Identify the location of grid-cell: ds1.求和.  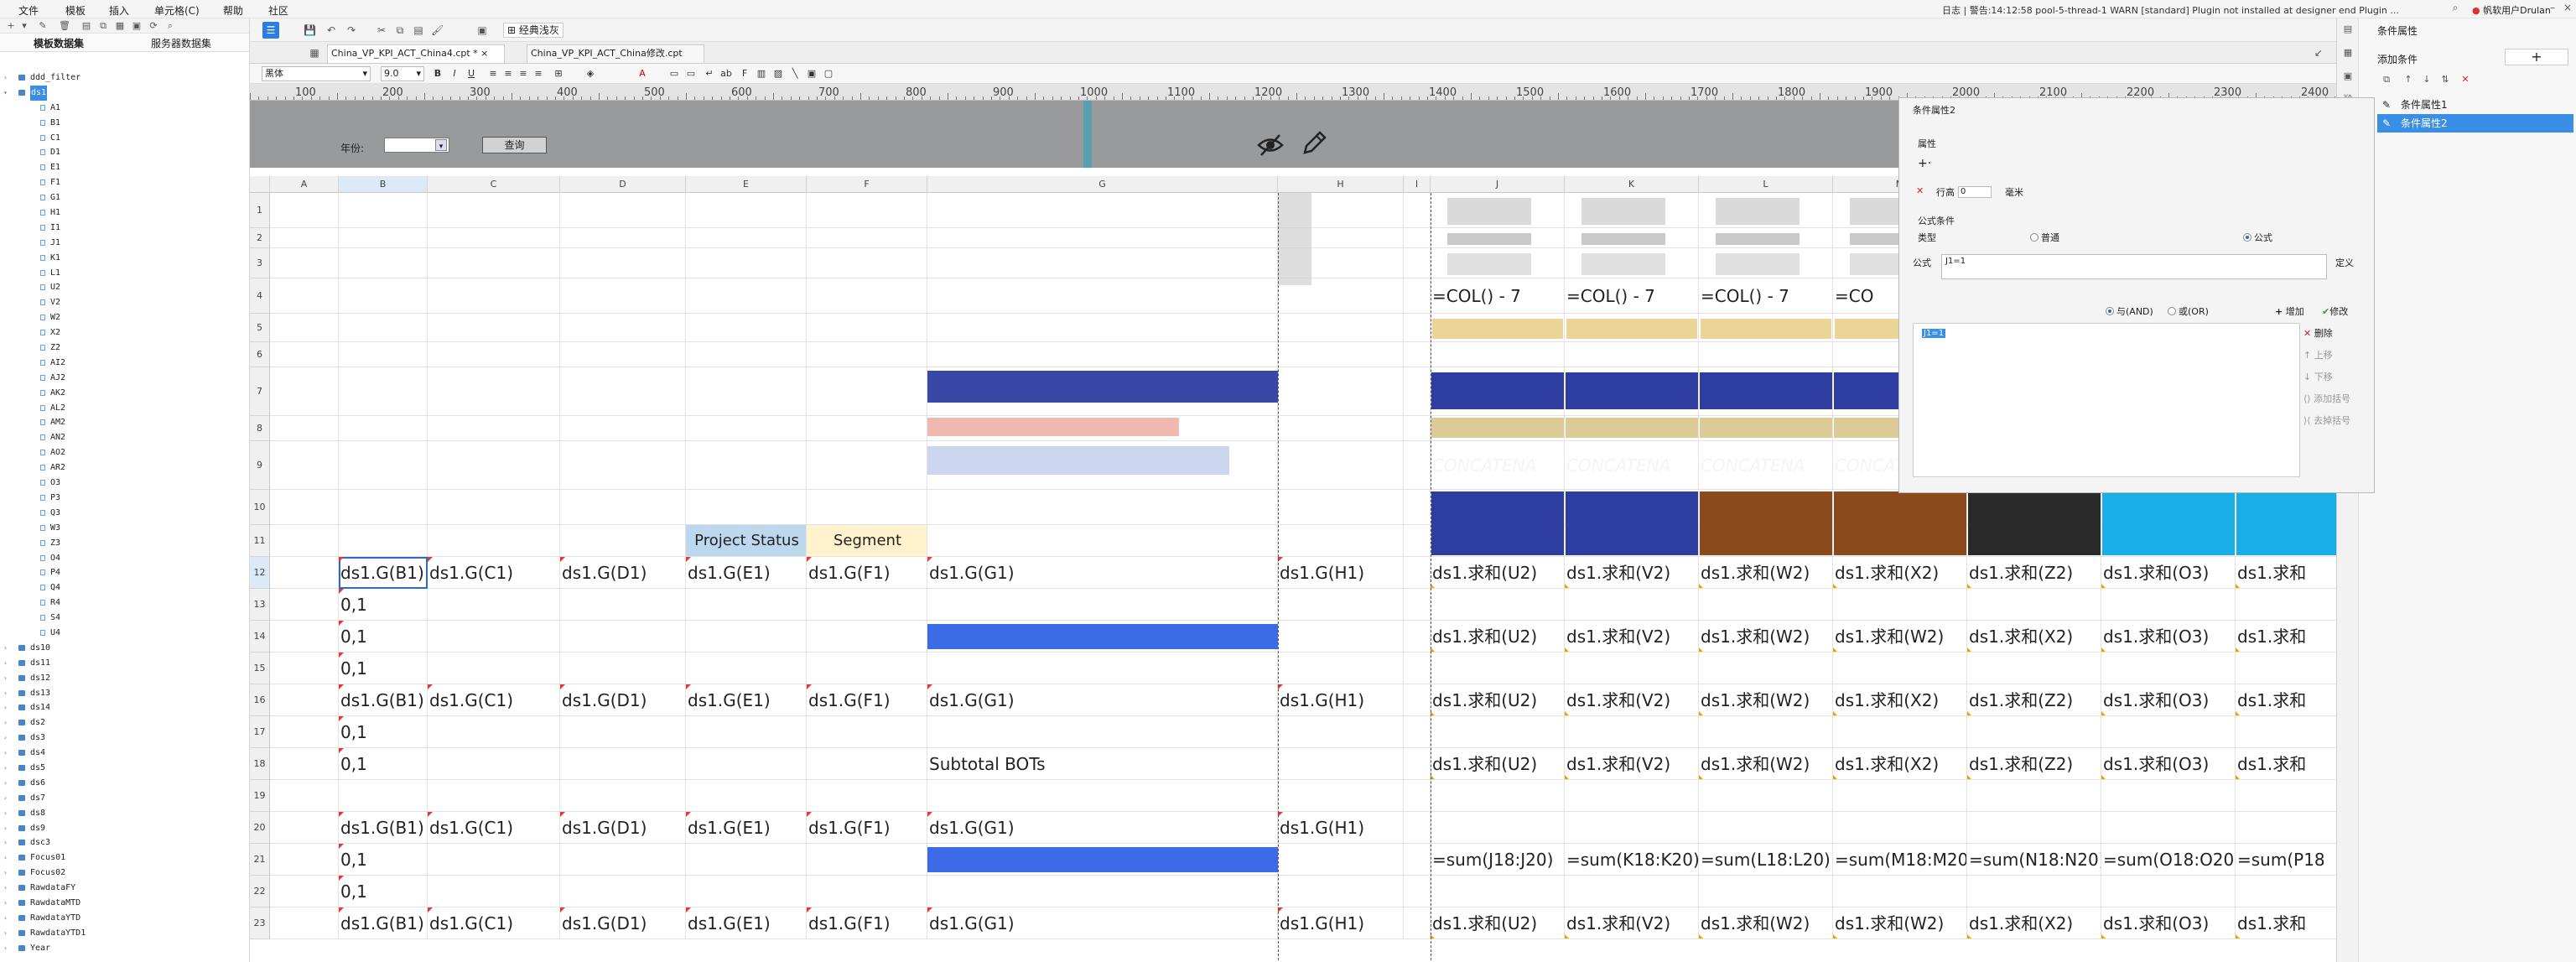
(2286, 923).